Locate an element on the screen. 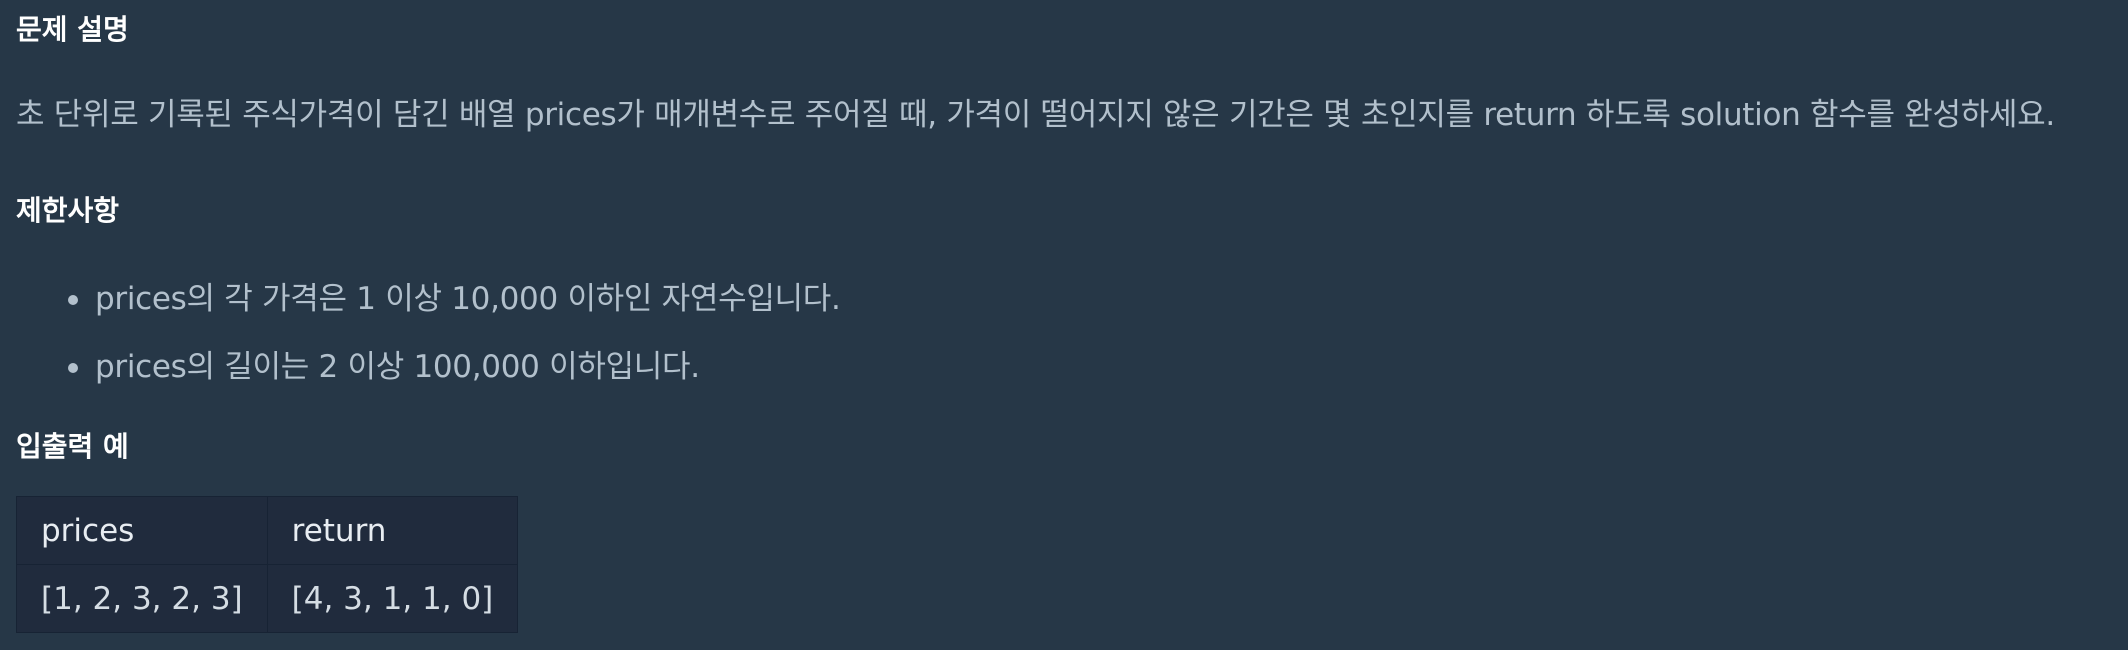 The width and height of the screenshot is (2128, 650). column-header-return: return is located at coordinates (392, 530).